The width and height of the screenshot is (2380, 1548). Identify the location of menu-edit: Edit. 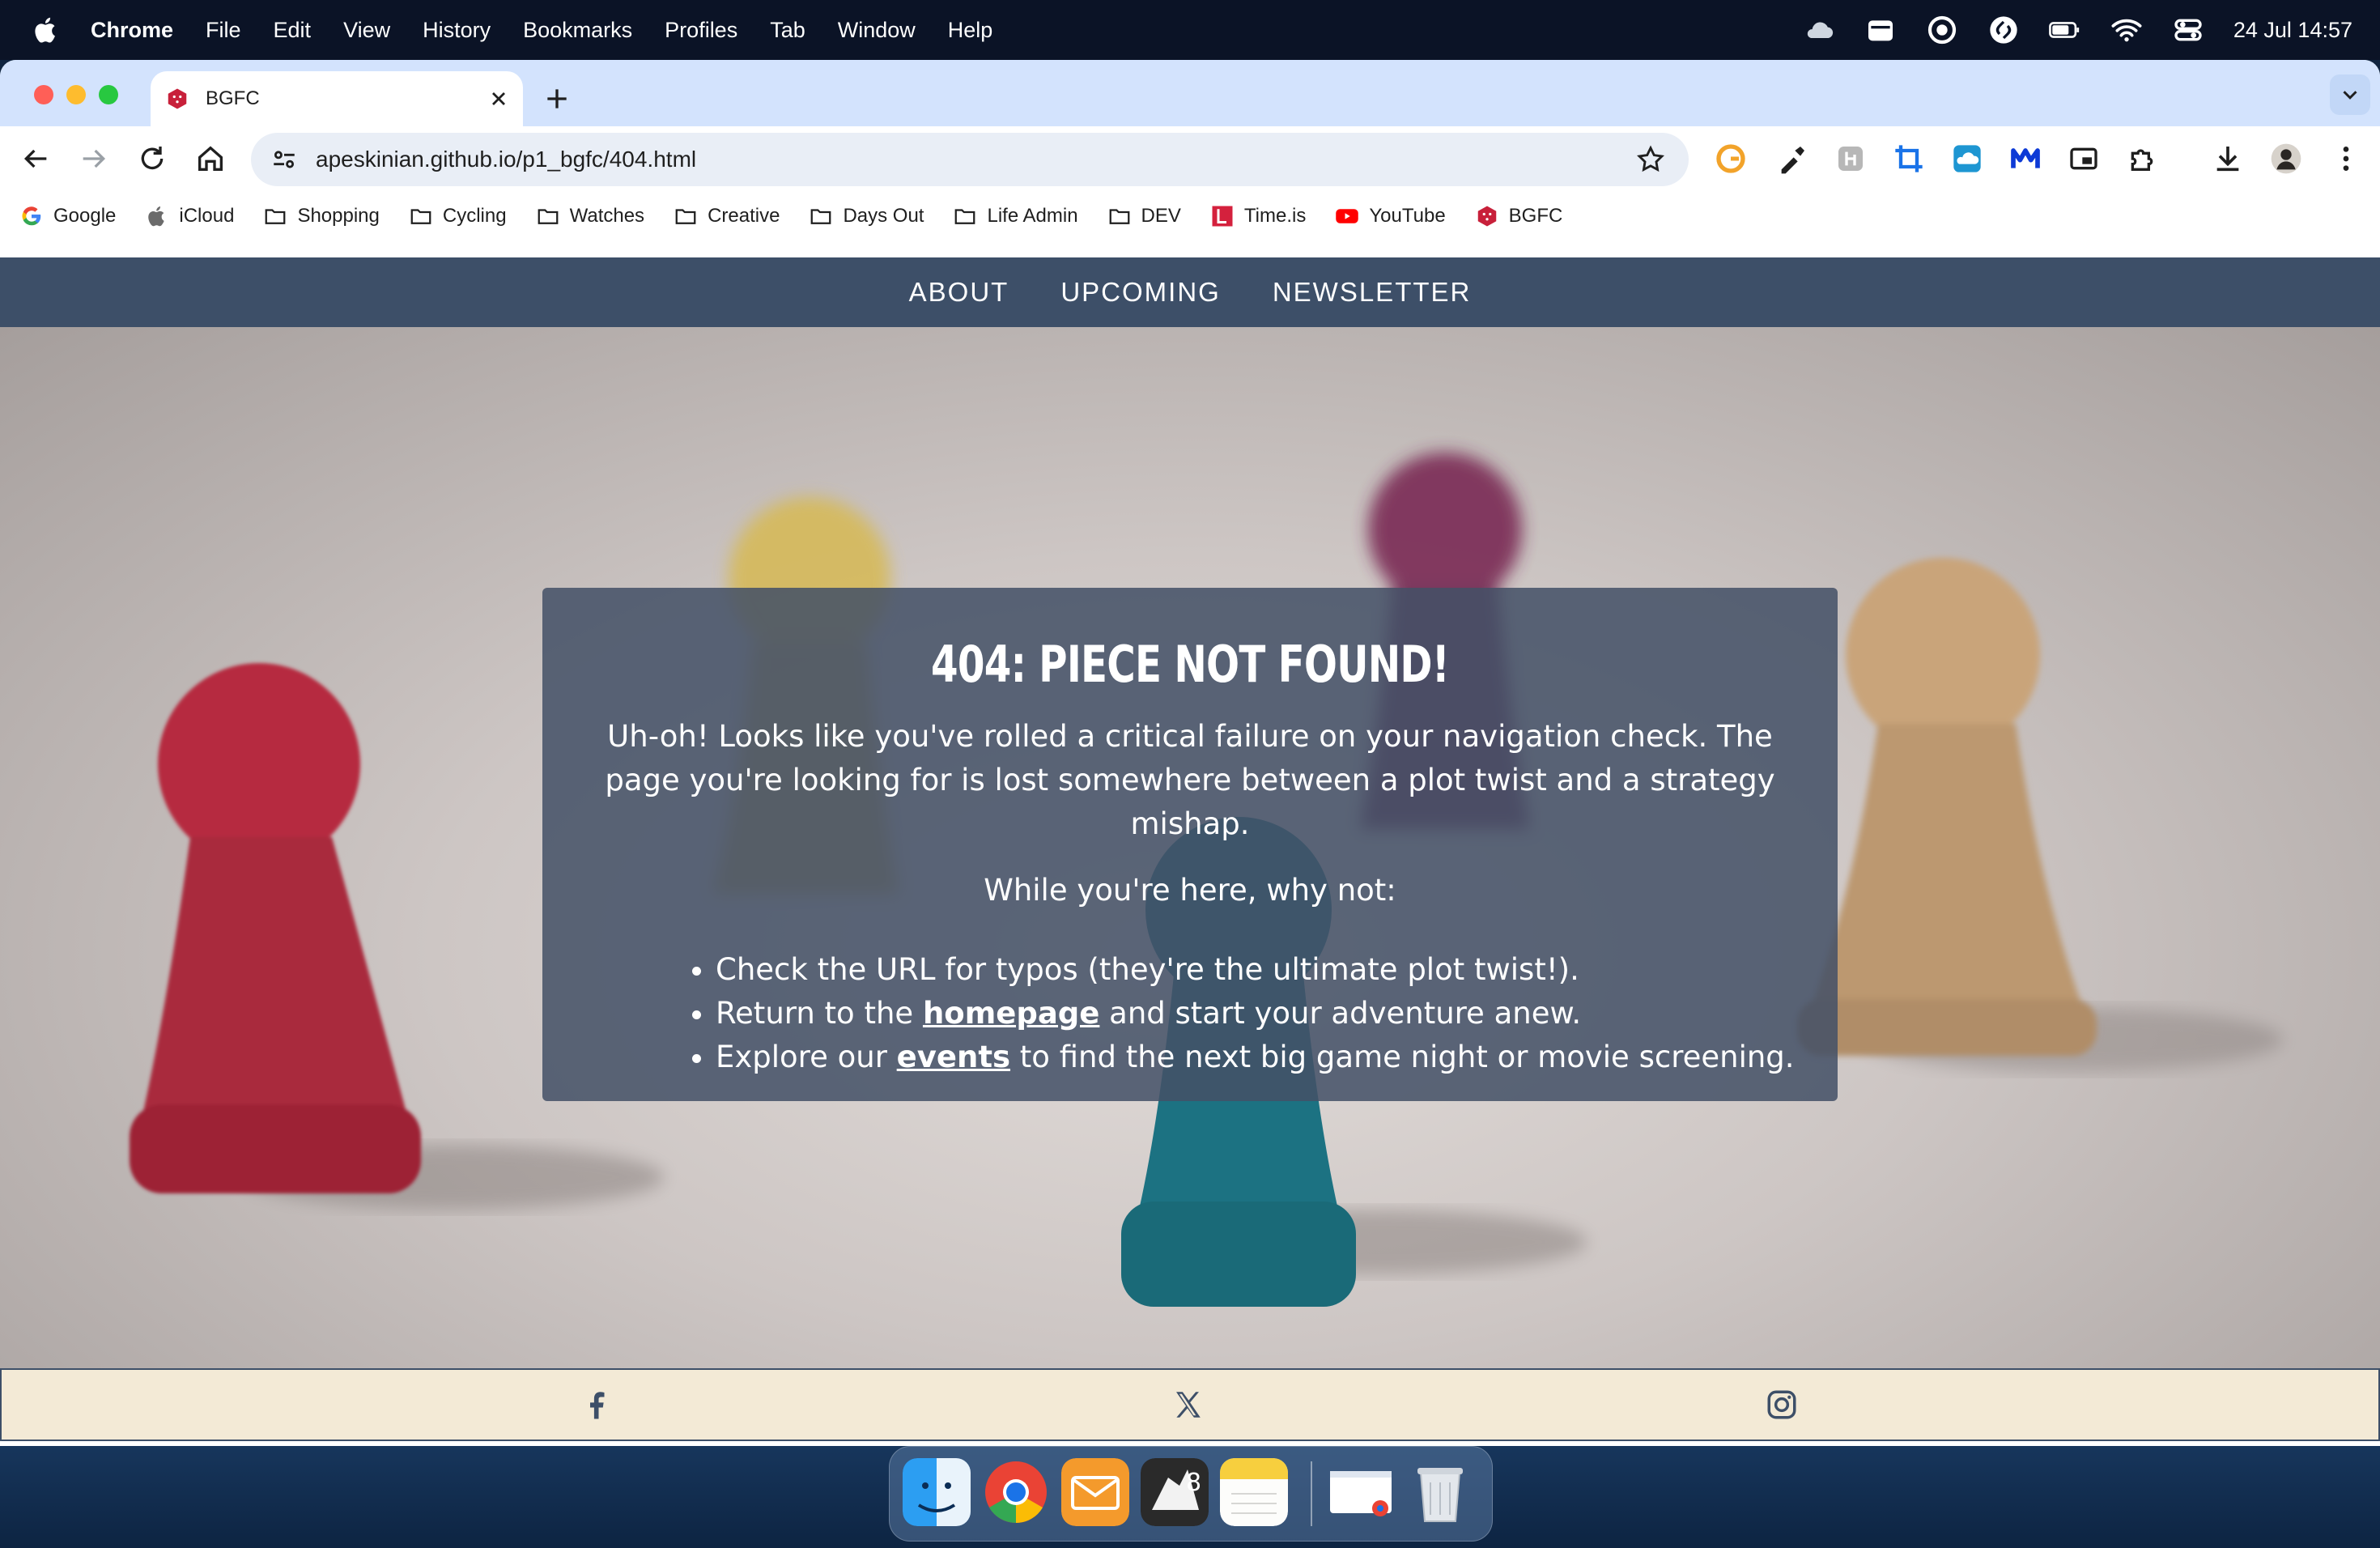
(293, 31).